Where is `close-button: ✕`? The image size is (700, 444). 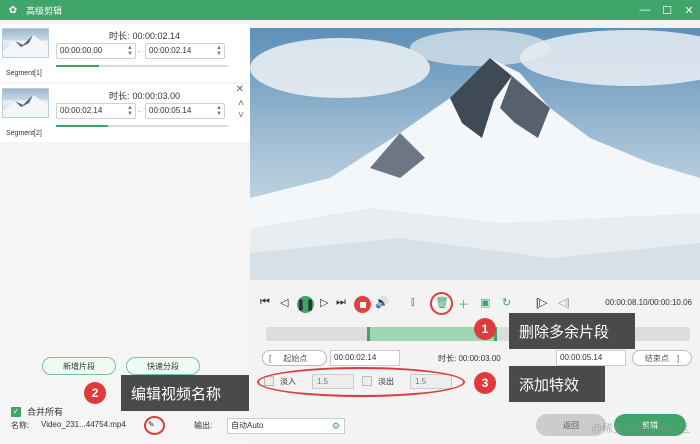 close-button: ✕ is located at coordinates (689, 10).